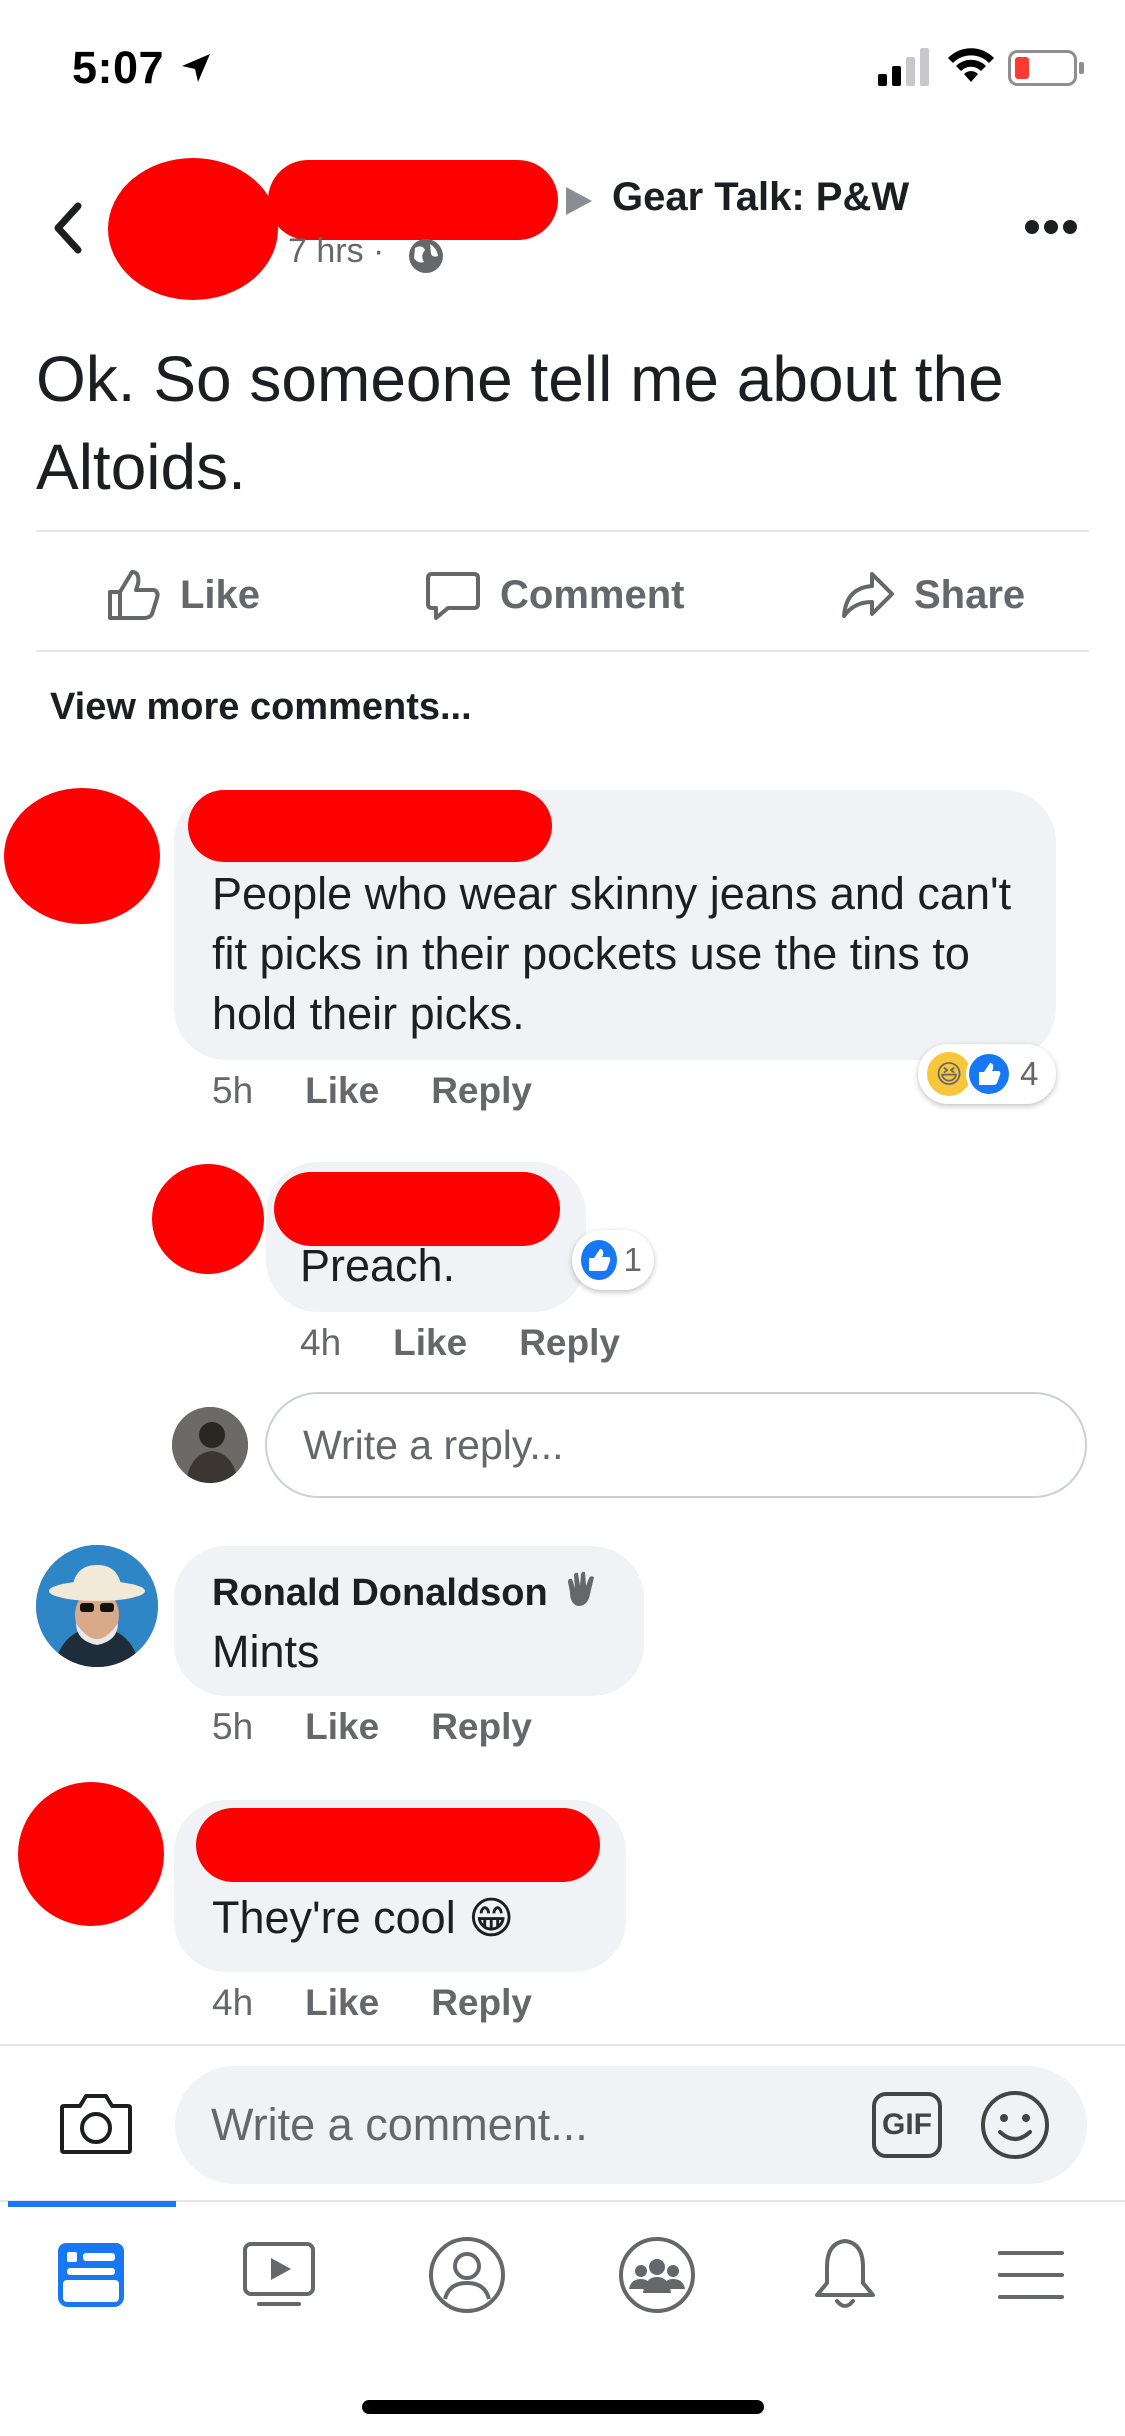 The image size is (1125, 2436). I want to click on comment-icon, so click(453, 596).